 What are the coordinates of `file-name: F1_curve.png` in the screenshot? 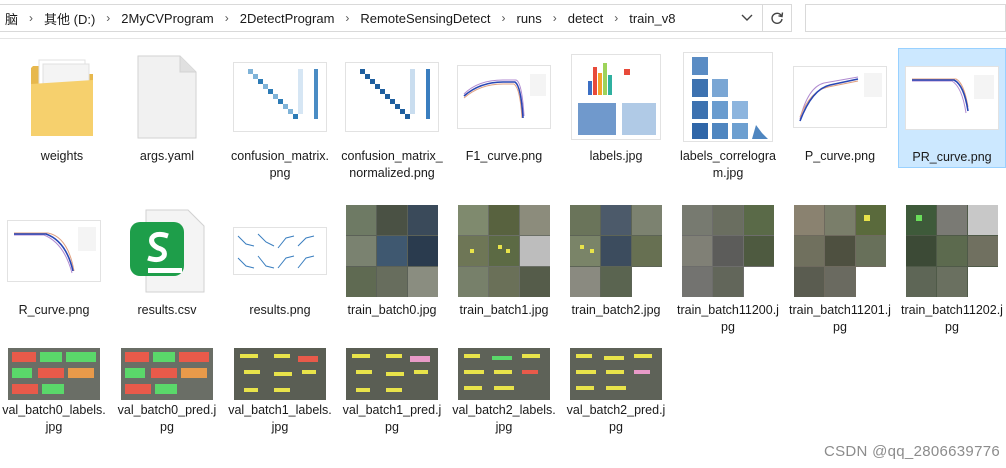 It's located at (504, 156).